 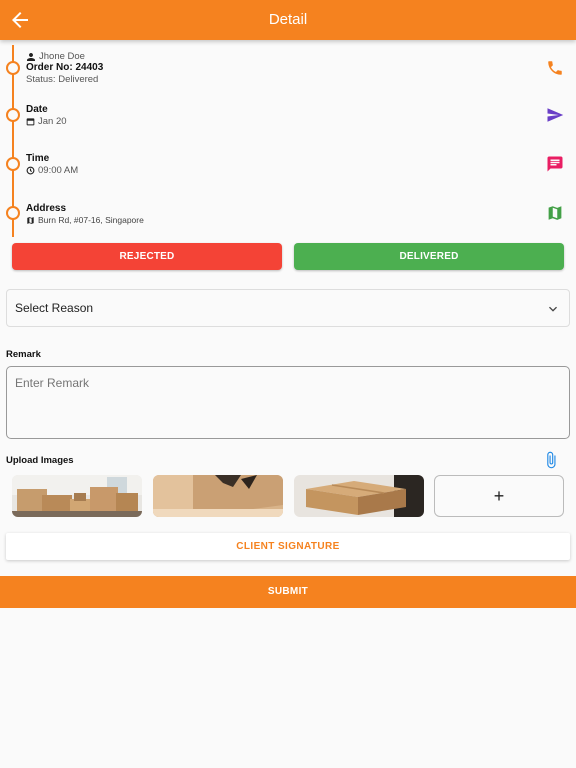 I want to click on date-label: Date, so click(x=37, y=109).